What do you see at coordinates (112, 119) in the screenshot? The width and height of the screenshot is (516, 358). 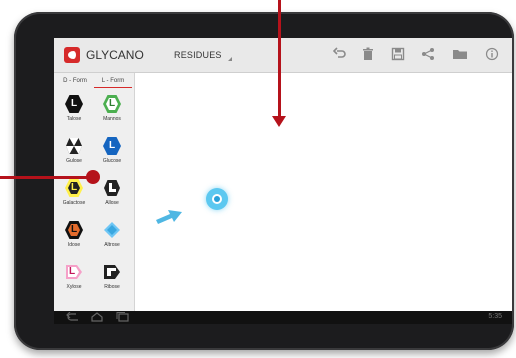 I see `residue-label: Mannos` at bounding box center [112, 119].